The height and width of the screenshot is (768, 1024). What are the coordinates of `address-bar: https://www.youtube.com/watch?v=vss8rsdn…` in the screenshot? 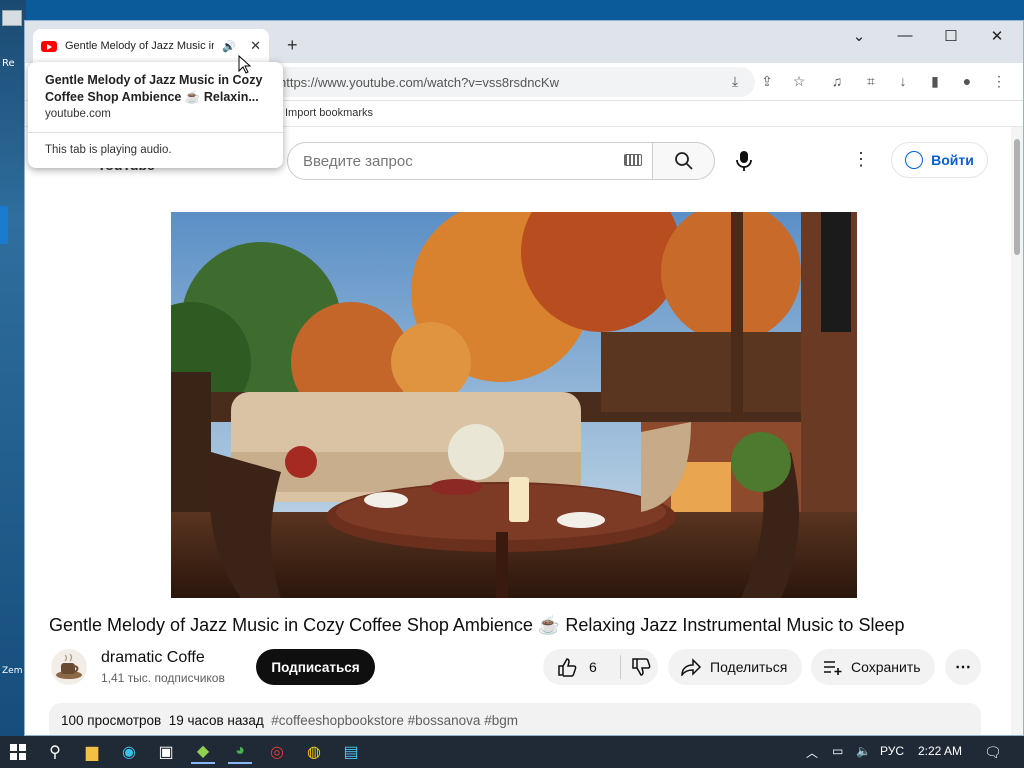 It's located at (510, 82).